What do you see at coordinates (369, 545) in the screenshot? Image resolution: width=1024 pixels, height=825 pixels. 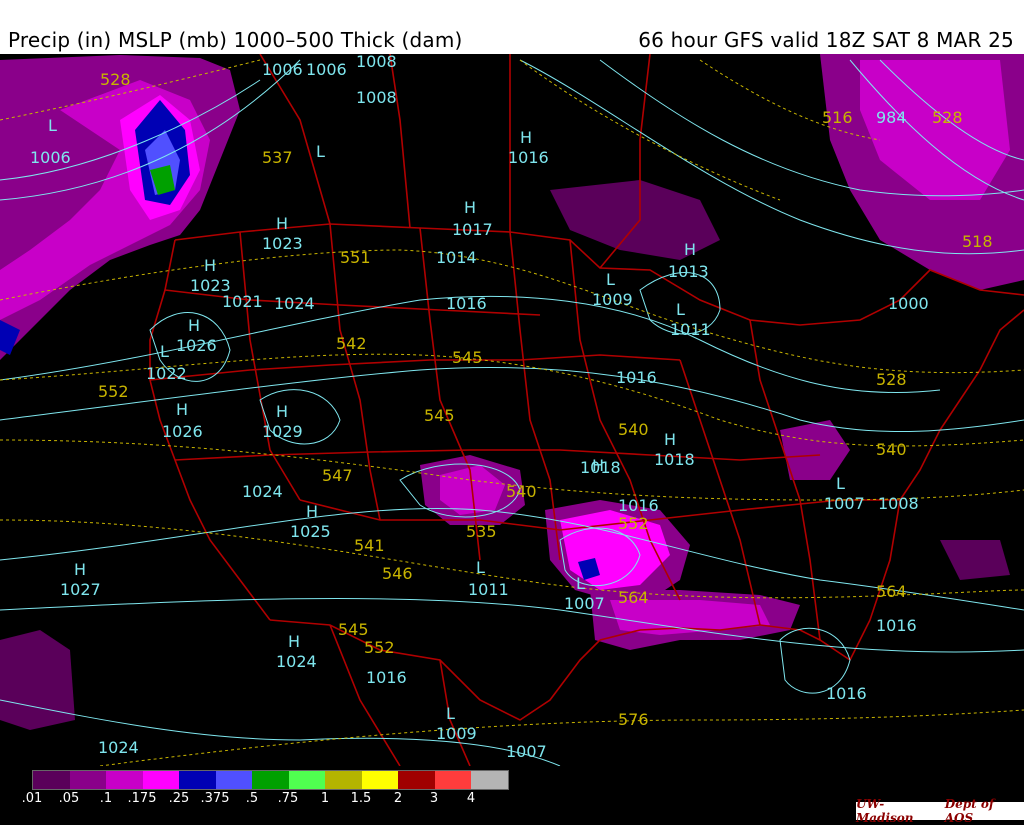 I see `thickness-label: 541` at bounding box center [369, 545].